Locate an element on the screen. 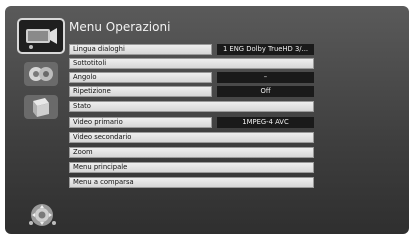 This screenshot has width=416, height=241. menu-item-label: Video primario is located at coordinates (140, 122).